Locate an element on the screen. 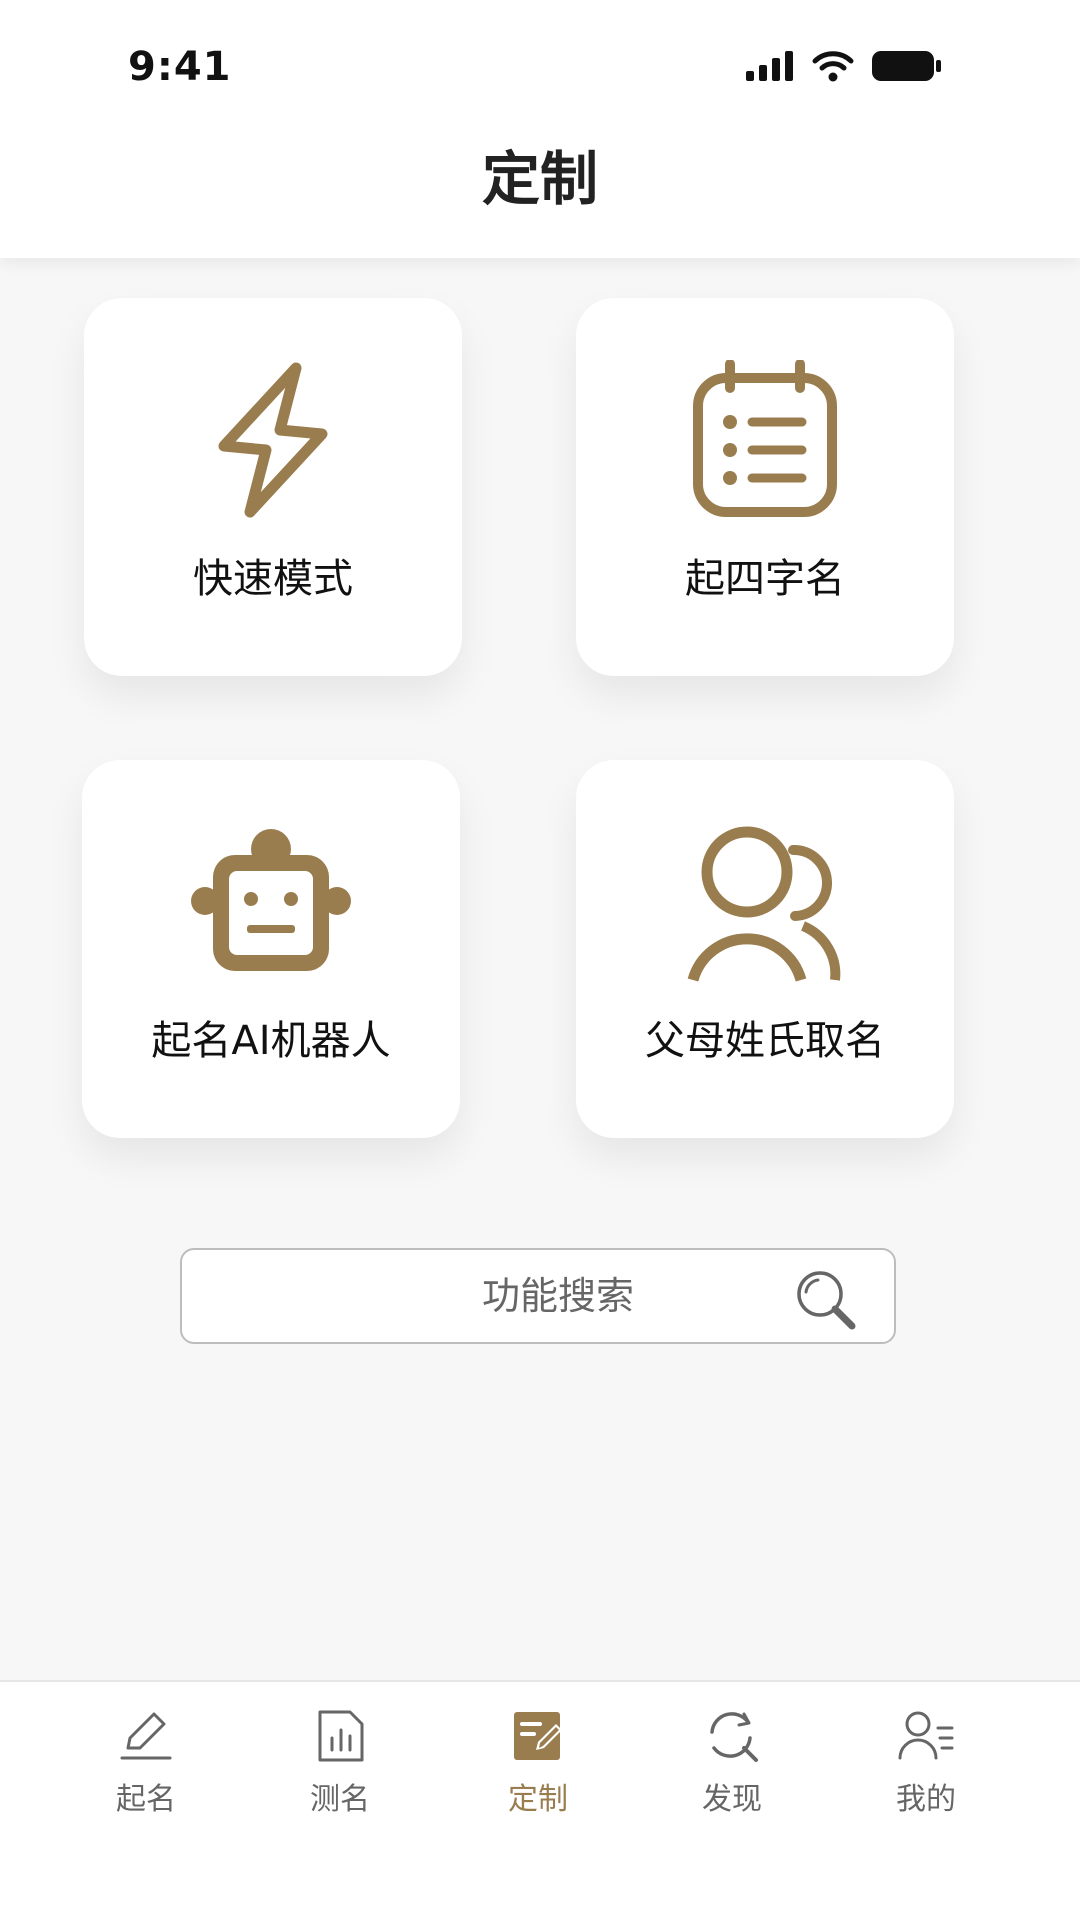  tab-label: 我的 is located at coordinates (926, 1799).